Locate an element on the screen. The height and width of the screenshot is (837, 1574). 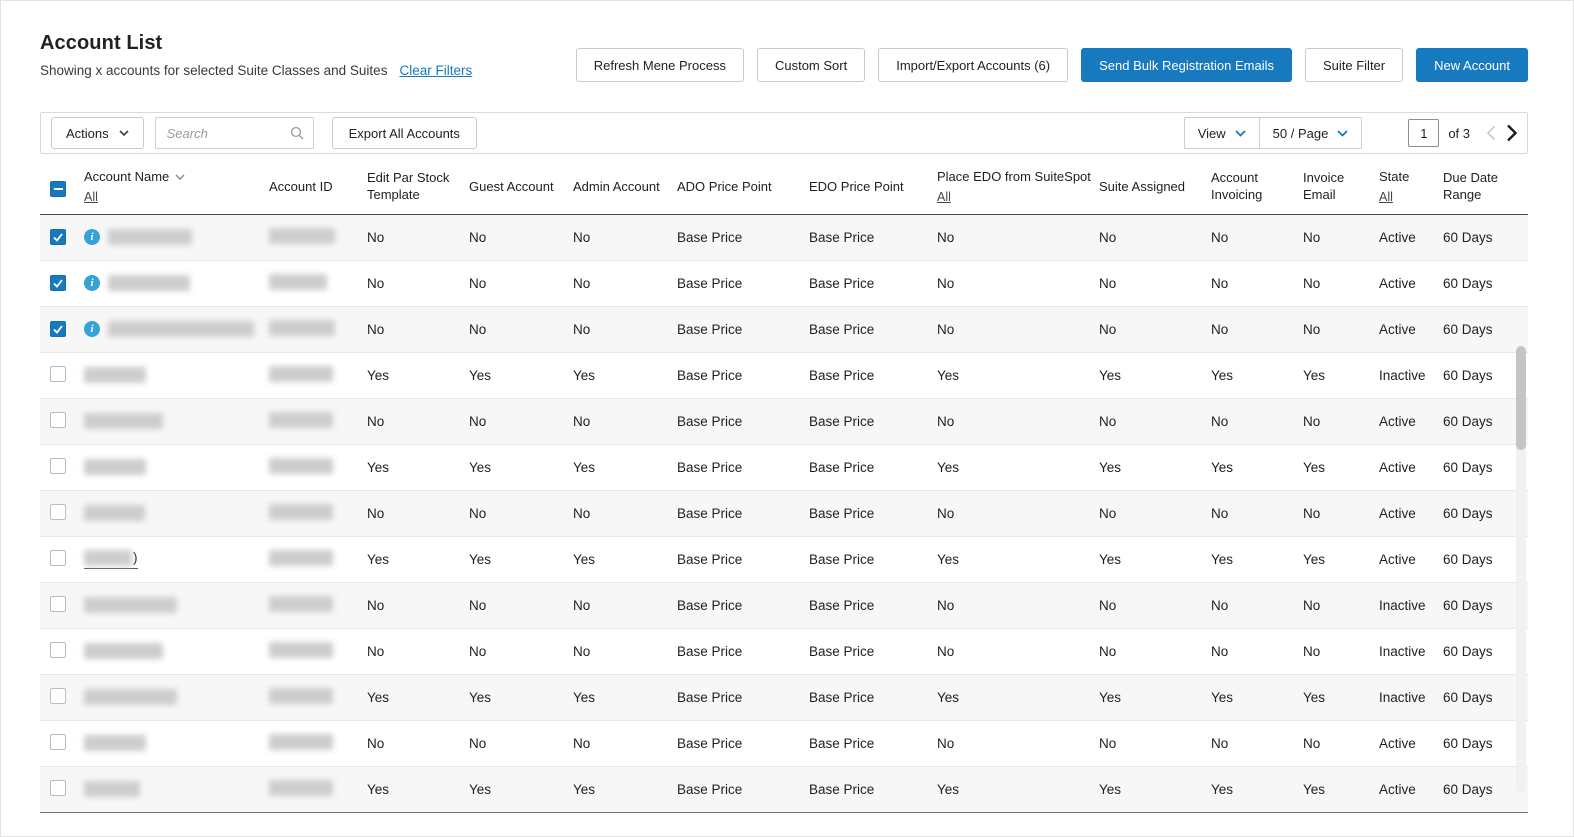
column-header-place-edo-from-suitespot: Place EDO from SuiteSpot All is located at coordinates (1018, 188).